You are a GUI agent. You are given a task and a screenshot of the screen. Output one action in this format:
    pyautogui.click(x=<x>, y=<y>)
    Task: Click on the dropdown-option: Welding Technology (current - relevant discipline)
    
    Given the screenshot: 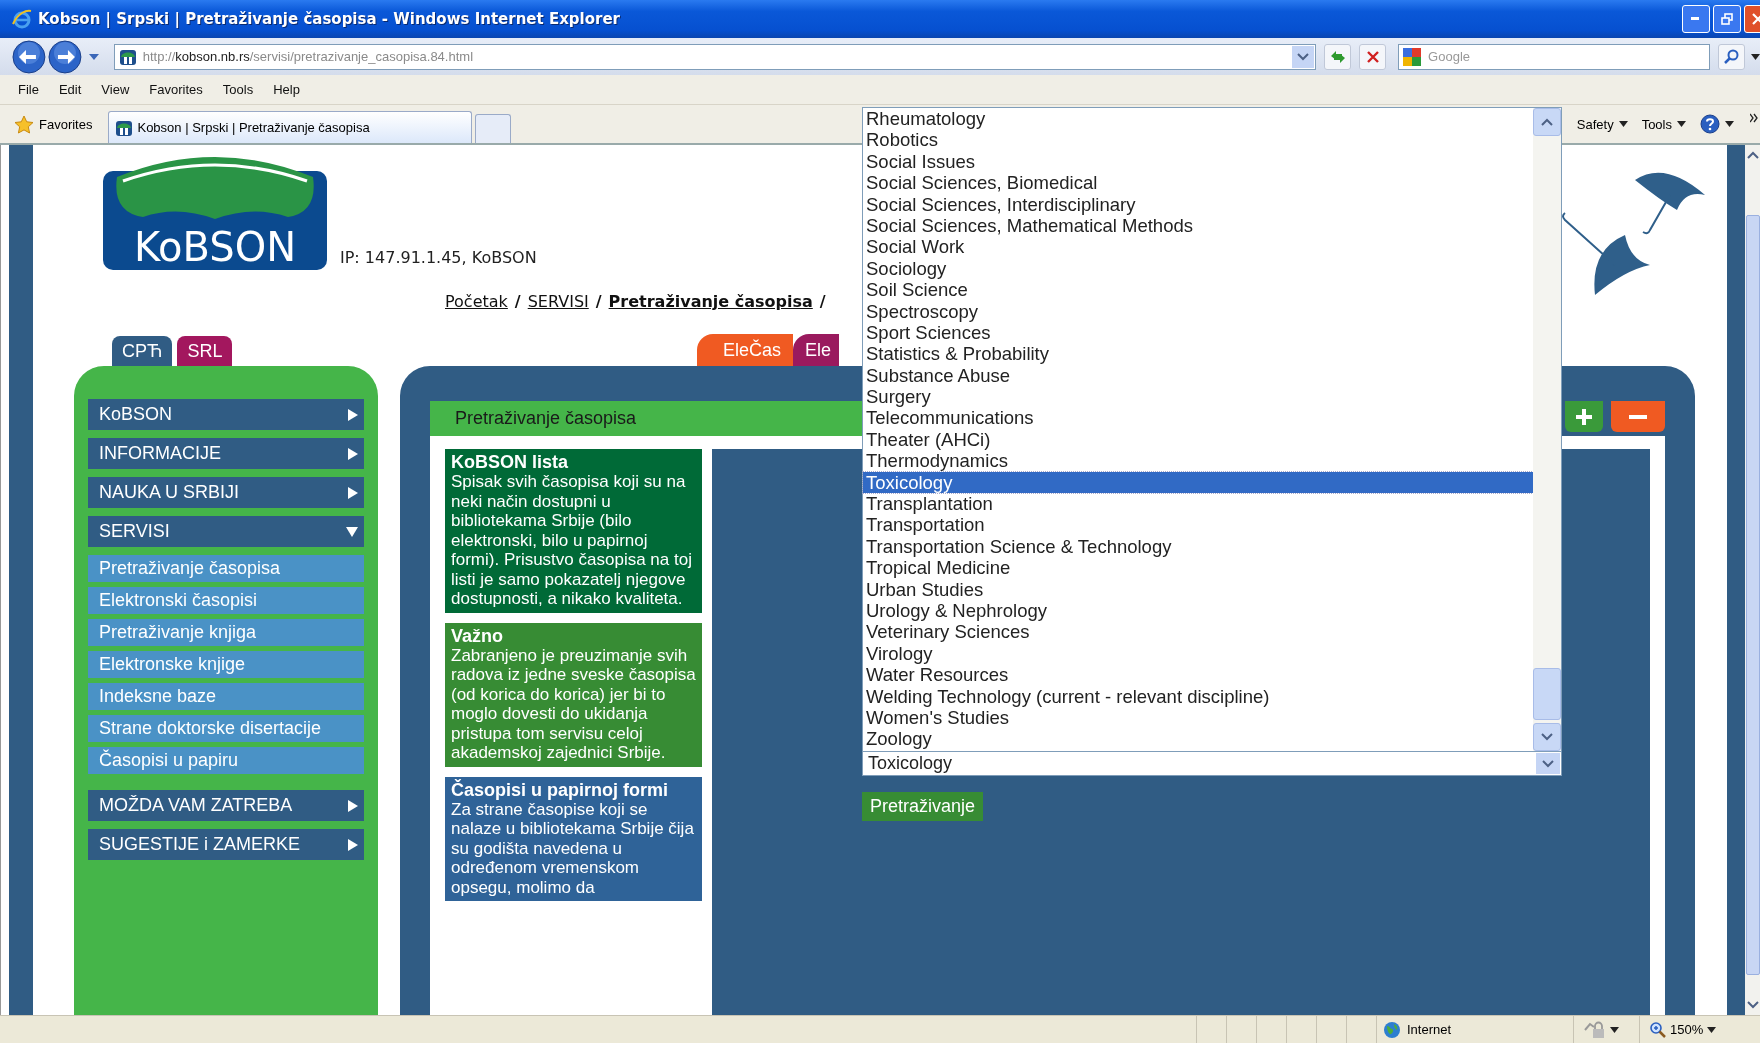 What is the action you would take?
    pyautogui.click(x=1198, y=696)
    